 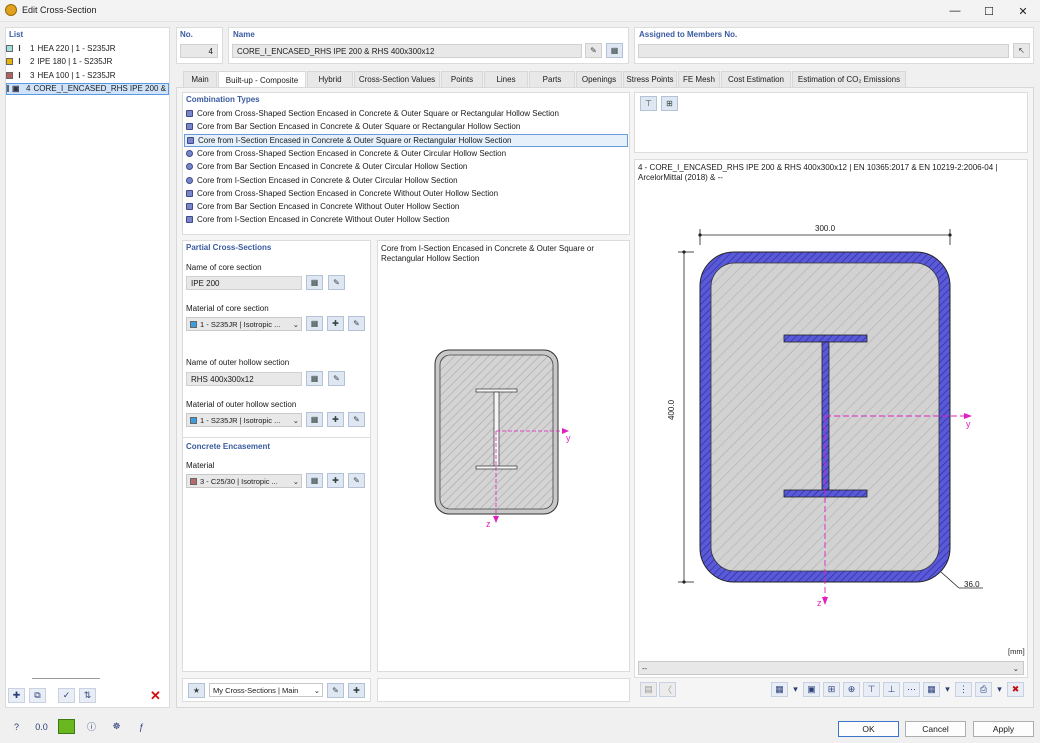 What do you see at coordinates (1023, 11) in the screenshot?
I see `close-window-button: ✕` at bounding box center [1023, 11].